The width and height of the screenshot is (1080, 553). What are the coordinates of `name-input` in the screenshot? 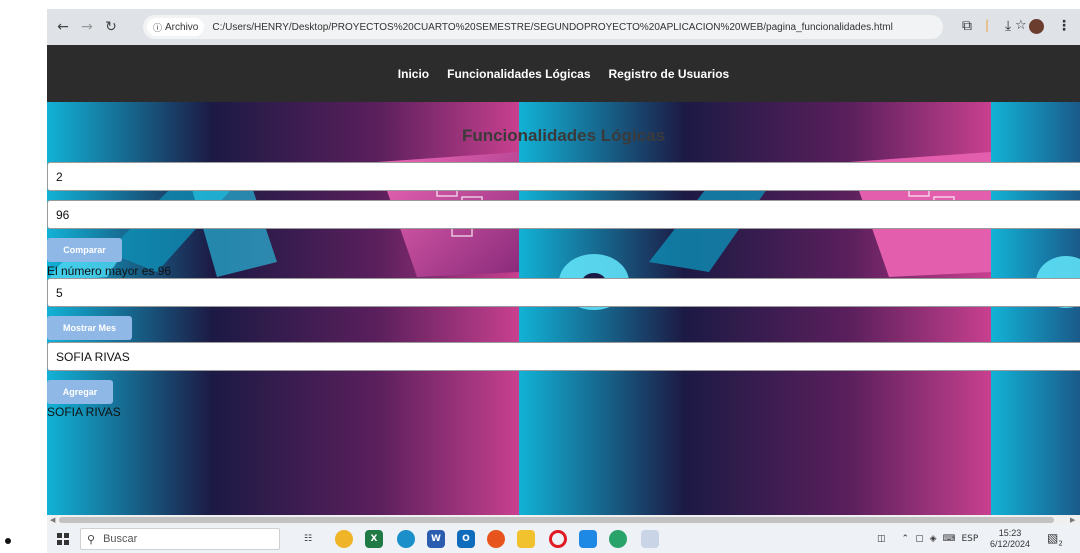 It's located at (563, 356).